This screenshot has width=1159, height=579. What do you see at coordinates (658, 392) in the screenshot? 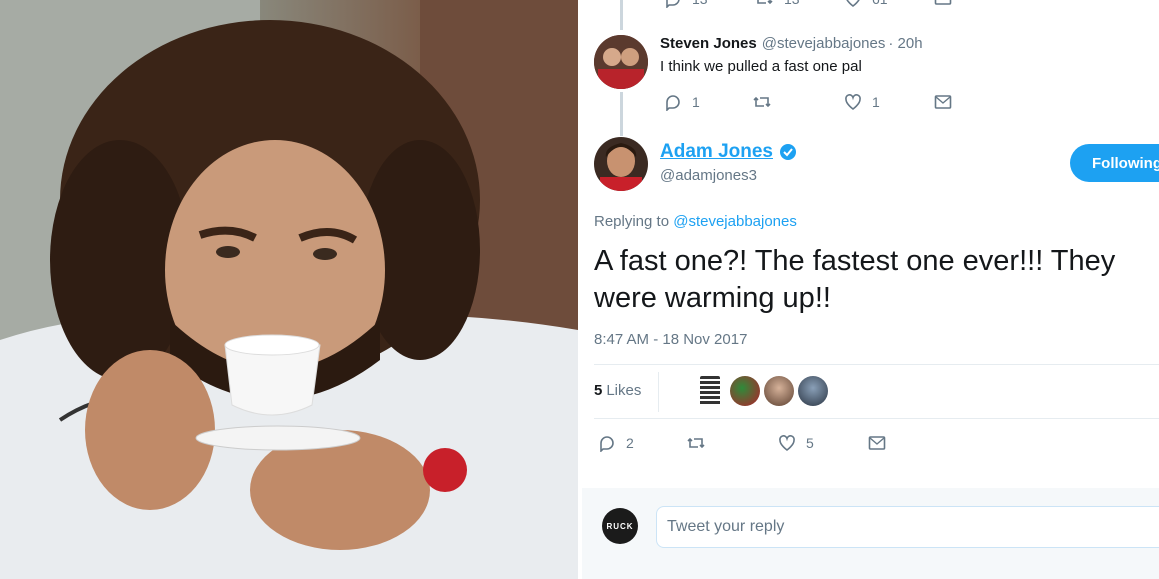
I see `likes-divider` at bounding box center [658, 392].